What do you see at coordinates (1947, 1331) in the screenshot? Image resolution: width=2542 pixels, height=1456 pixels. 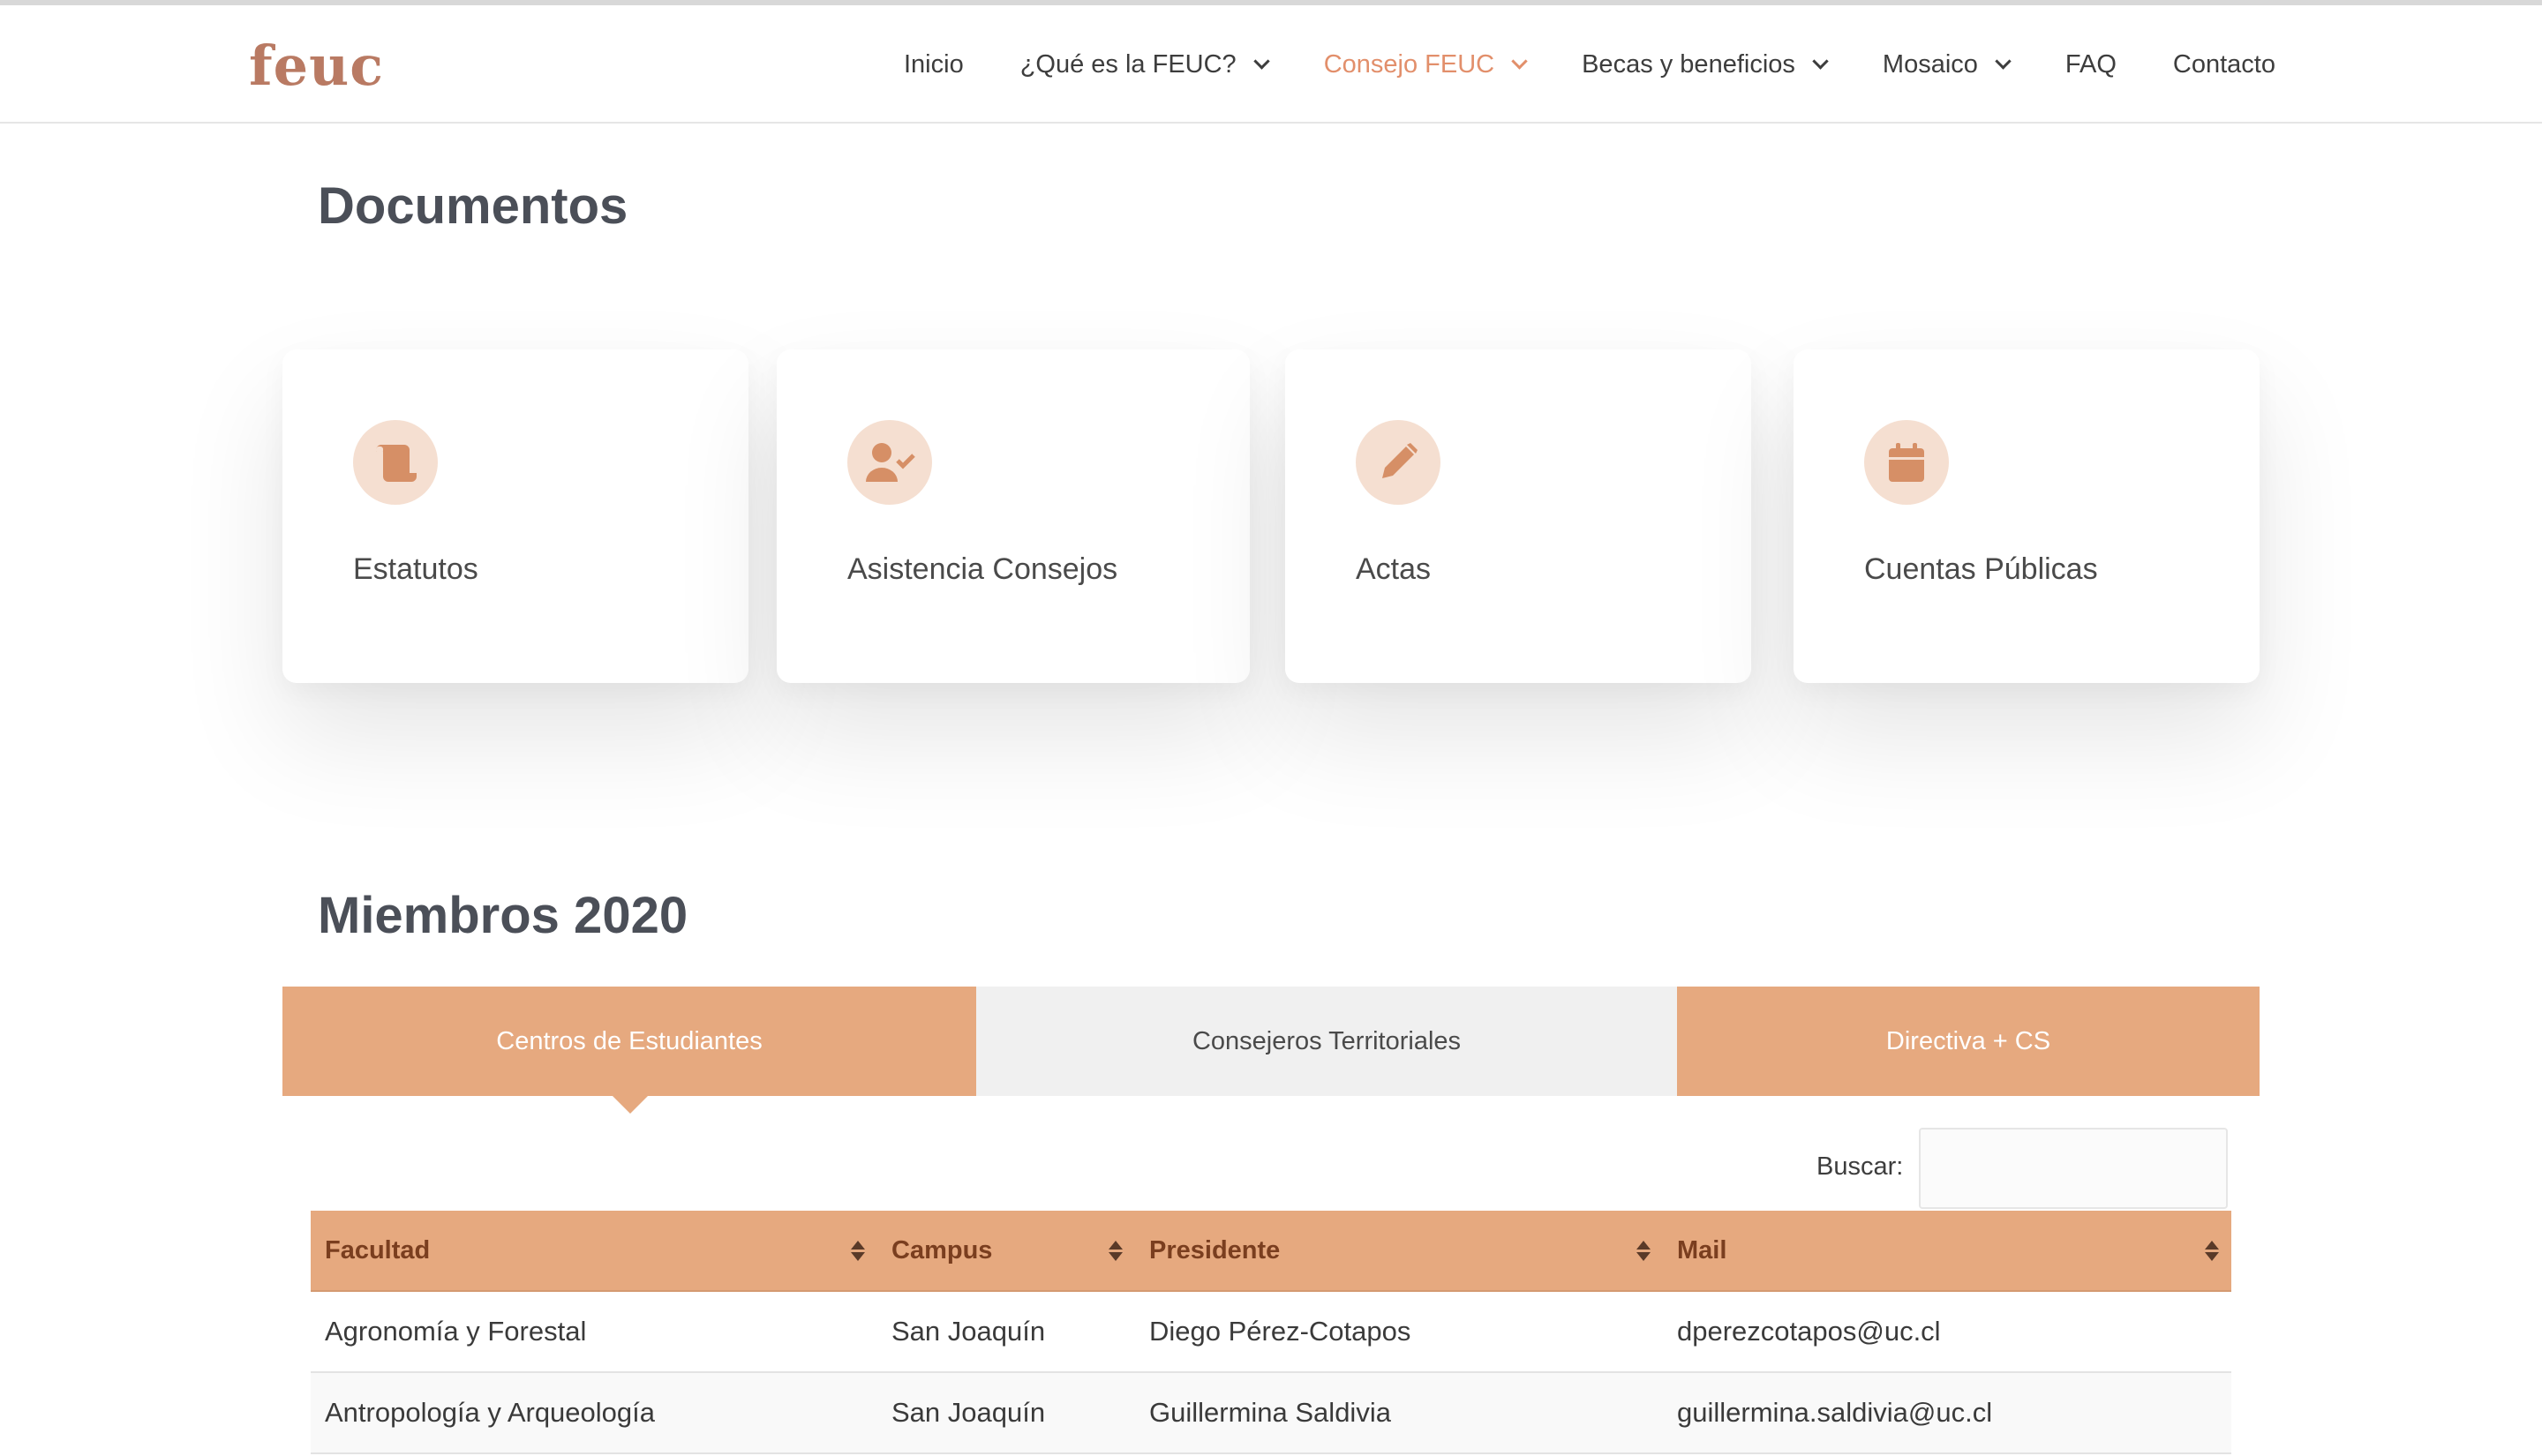 I see `cell-mail: dperezcotapos@uc.cl` at bounding box center [1947, 1331].